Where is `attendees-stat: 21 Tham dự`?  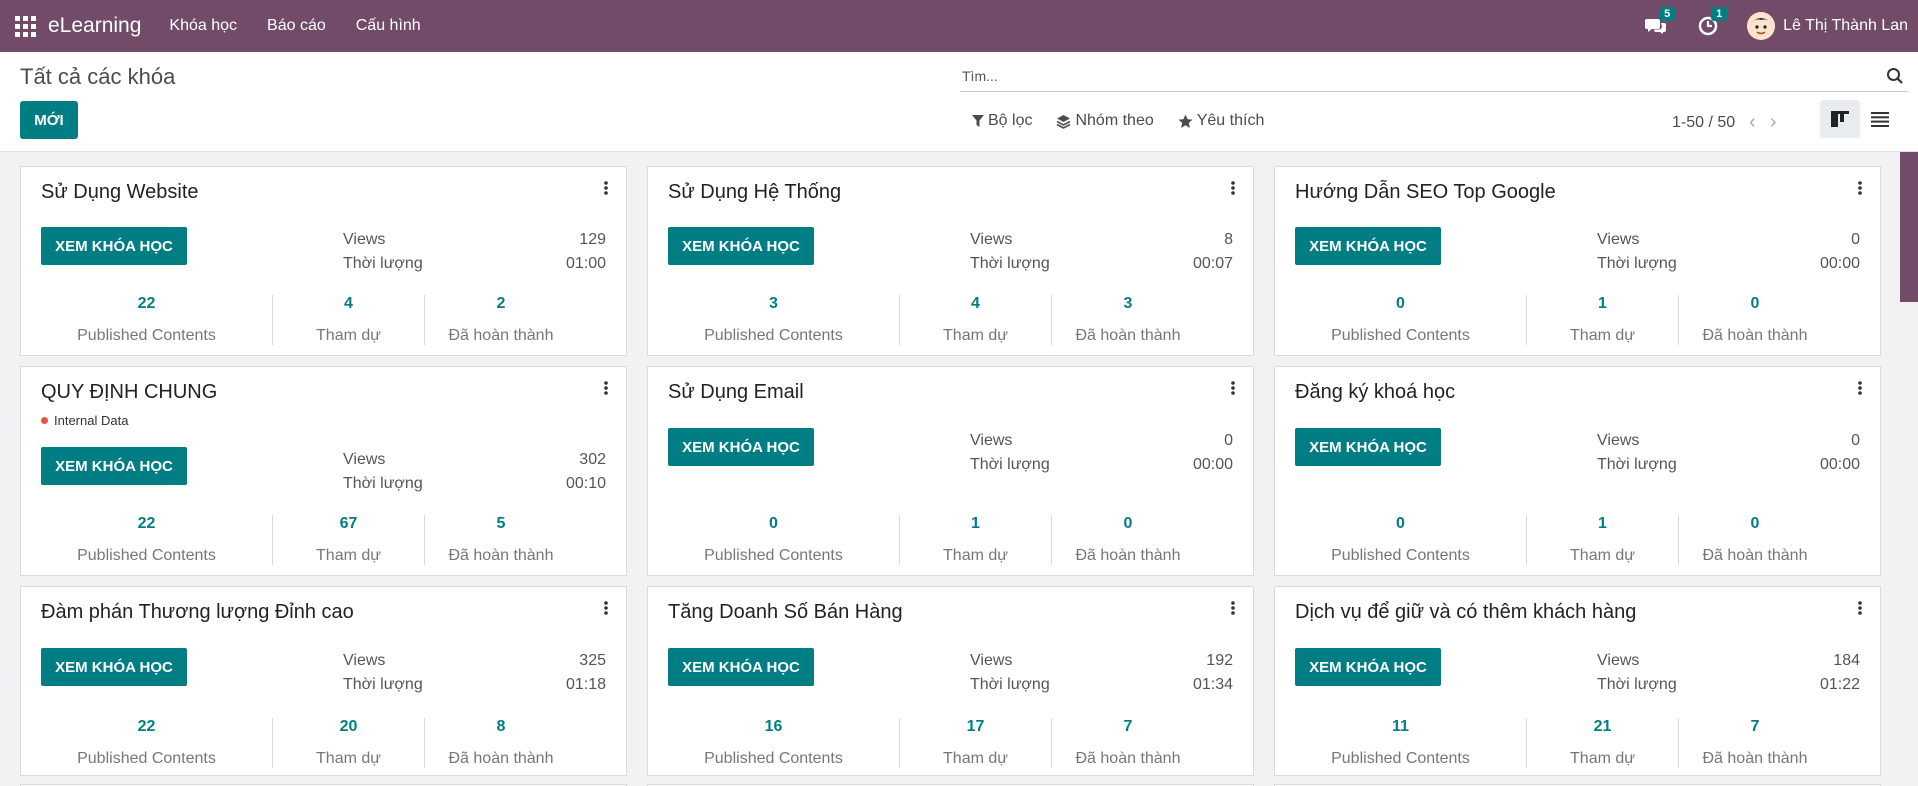 attendees-stat: 21 Tham dự is located at coordinates (1603, 743).